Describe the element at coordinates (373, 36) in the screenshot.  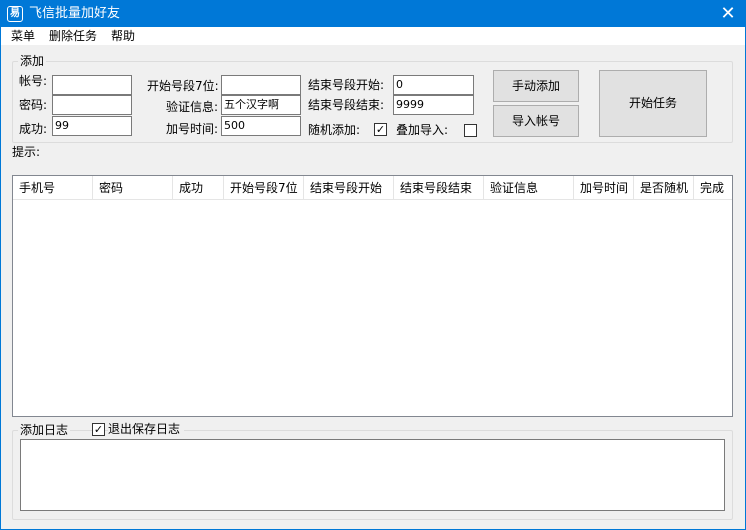
I see `menu-bar: 菜单 删除任务 帮助` at that location.